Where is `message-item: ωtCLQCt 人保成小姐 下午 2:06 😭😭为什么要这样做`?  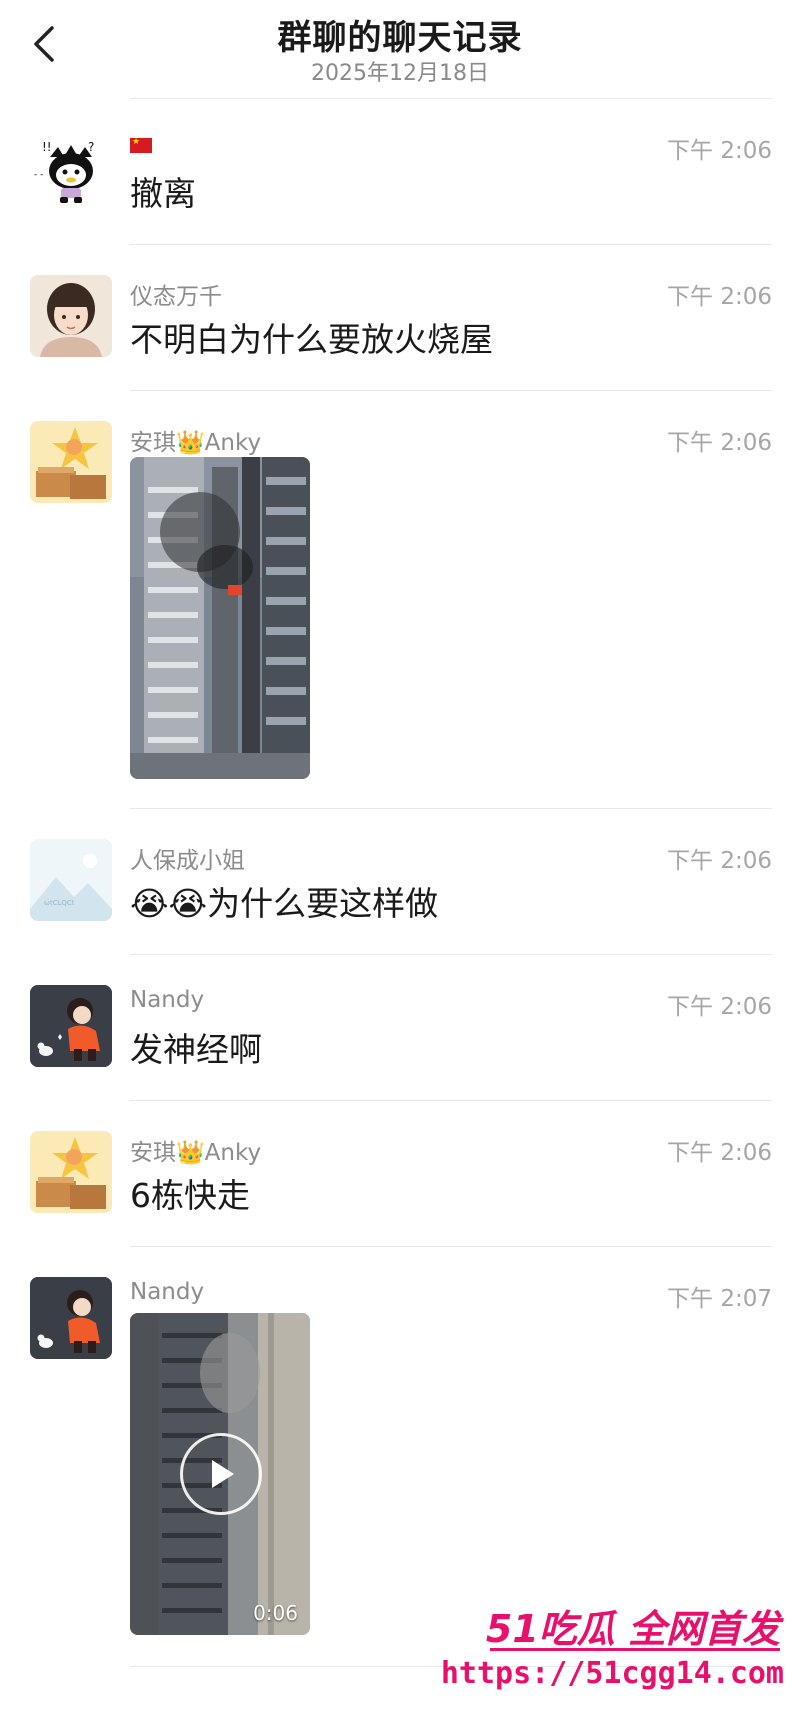 message-item: ωtCLQCt 人保成小姐 下午 2:06 😭😭为什么要这样做 is located at coordinates (400, 882).